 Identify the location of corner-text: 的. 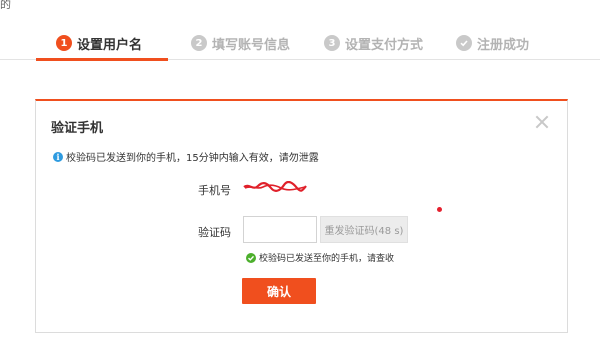
(5, 5).